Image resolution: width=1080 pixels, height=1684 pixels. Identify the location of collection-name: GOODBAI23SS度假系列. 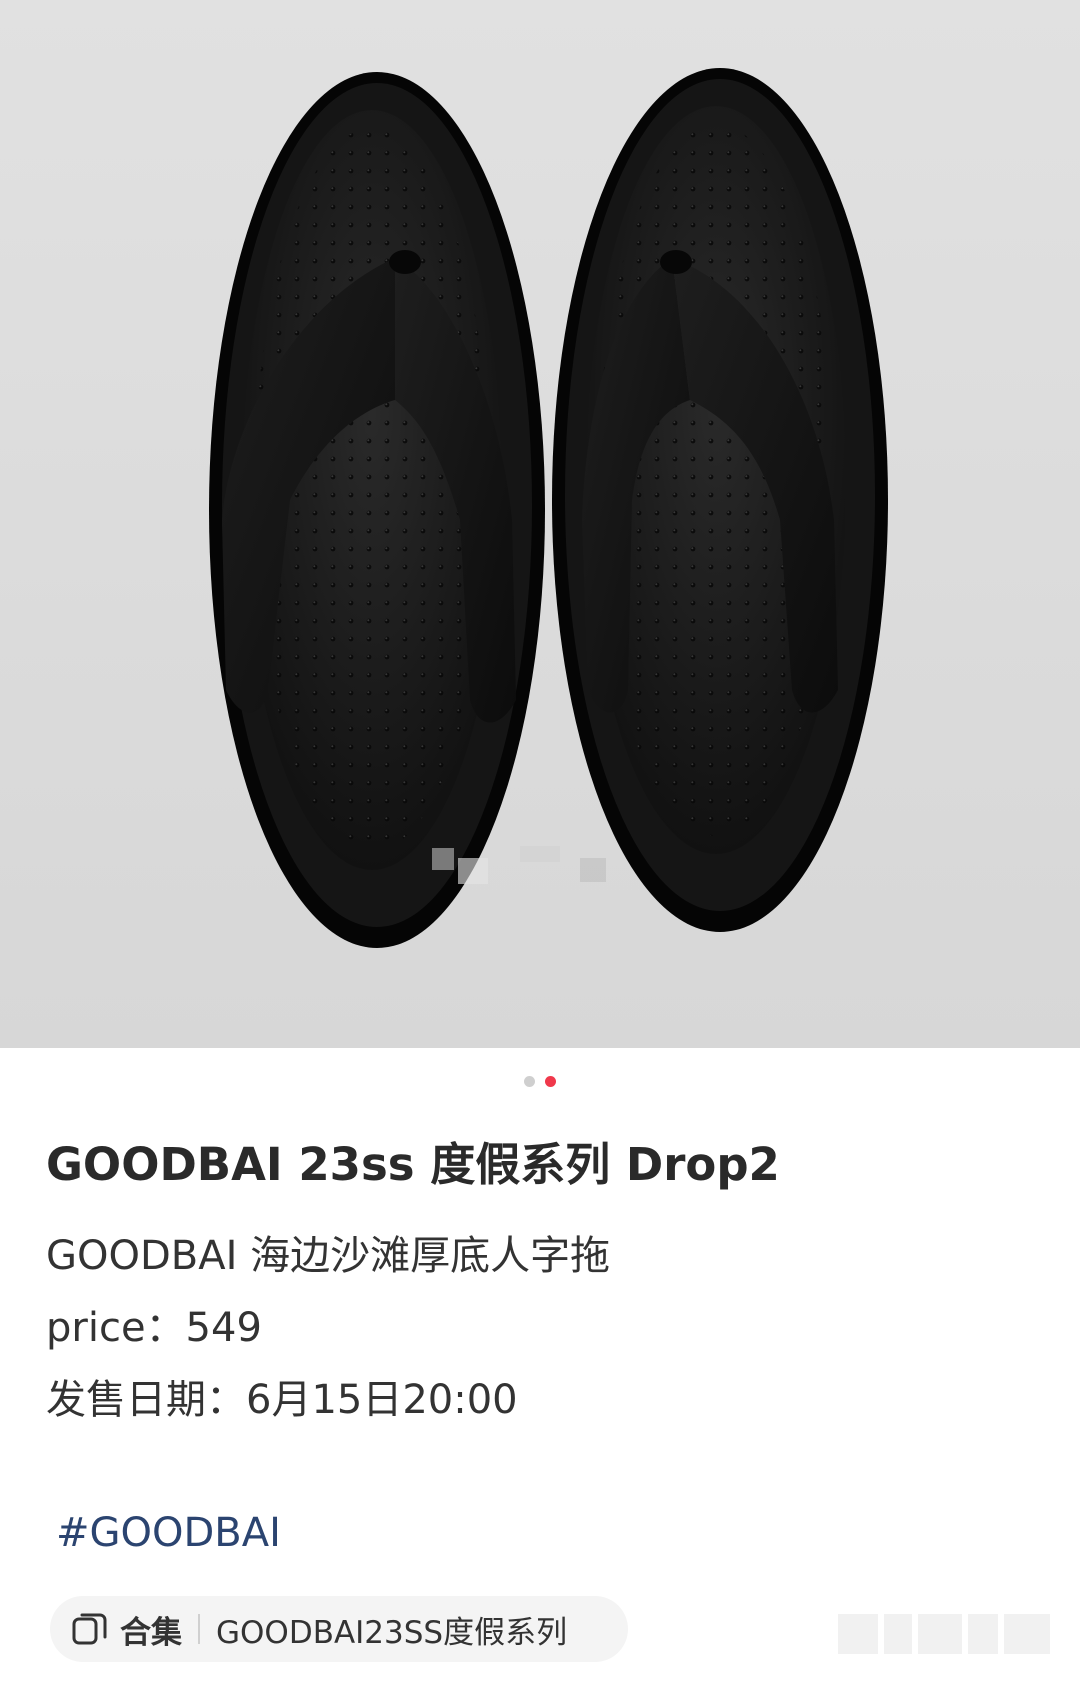
(392, 1632).